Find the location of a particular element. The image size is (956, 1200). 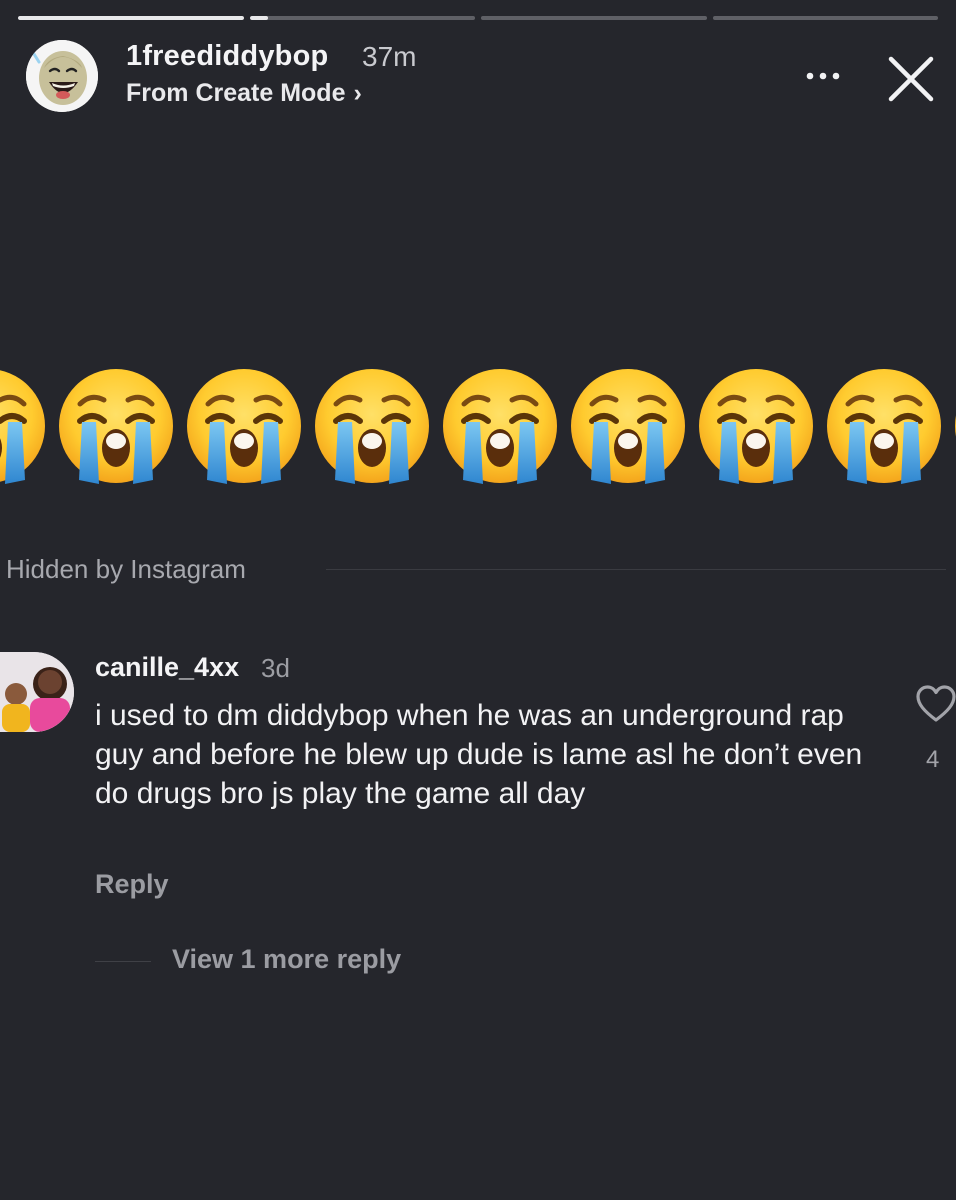

close-button is located at coordinates (911, 79).